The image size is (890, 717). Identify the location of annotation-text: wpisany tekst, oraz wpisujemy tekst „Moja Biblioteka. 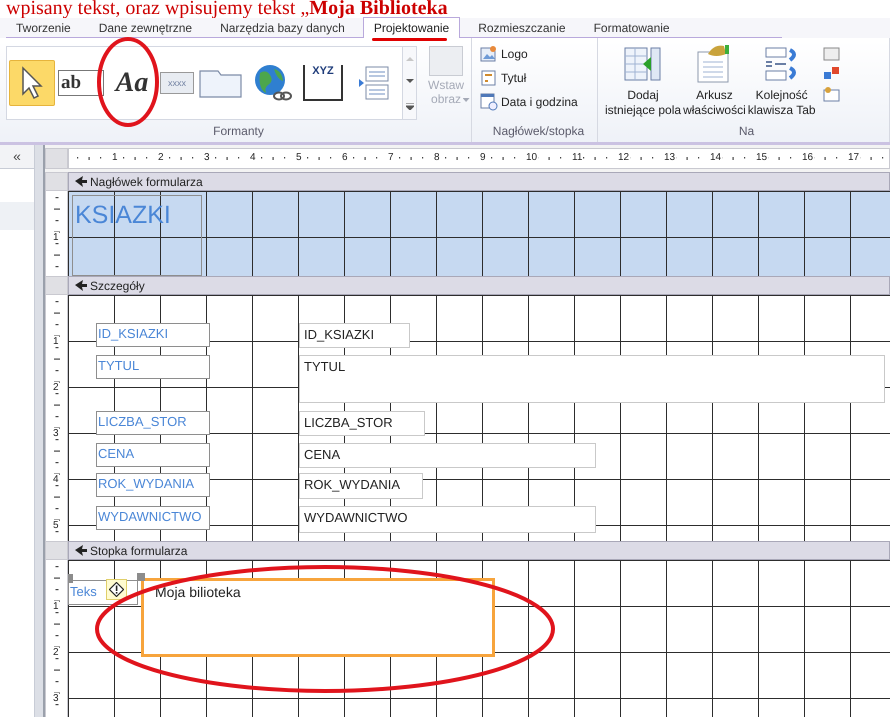
(227, 9).